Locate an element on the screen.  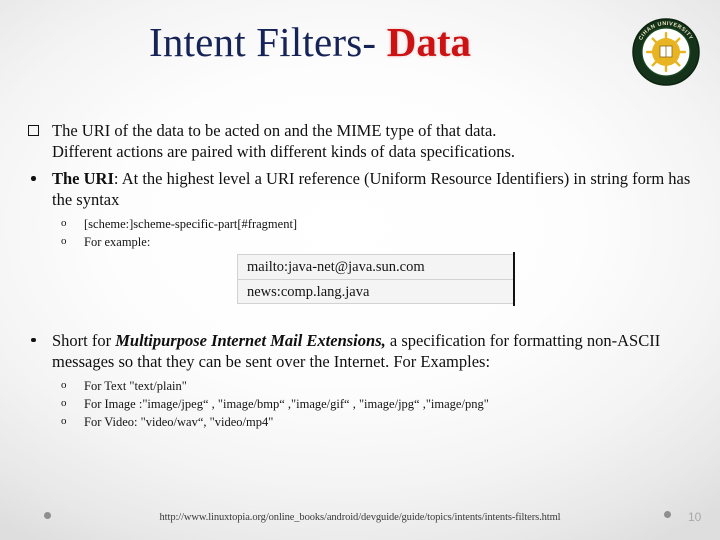
sub-item-for-example: o For example: is located at coordinates (350, 243).